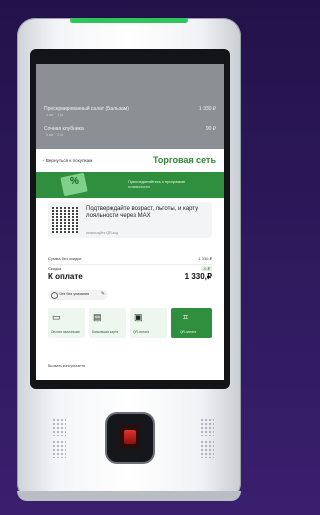 This screenshot has height=515, width=320. I want to click on qr-subtitle: используйте QR-код, so click(102, 233).